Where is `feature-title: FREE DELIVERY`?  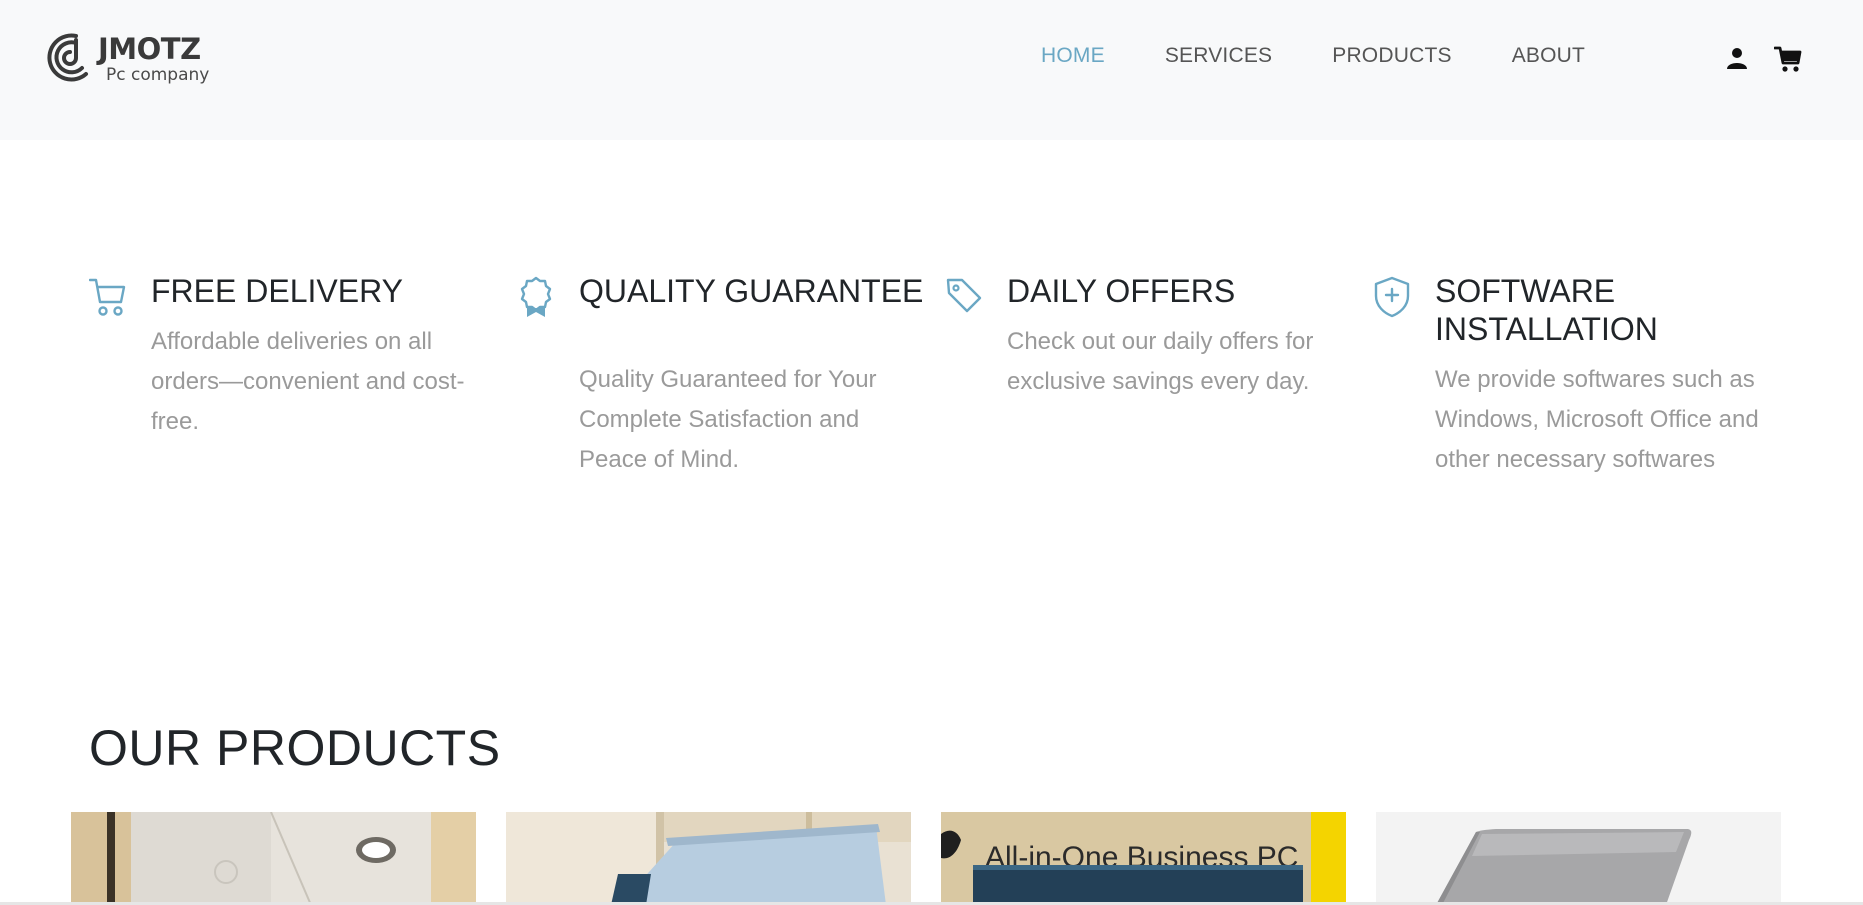
feature-title: FREE DELIVERY is located at coordinates (277, 291).